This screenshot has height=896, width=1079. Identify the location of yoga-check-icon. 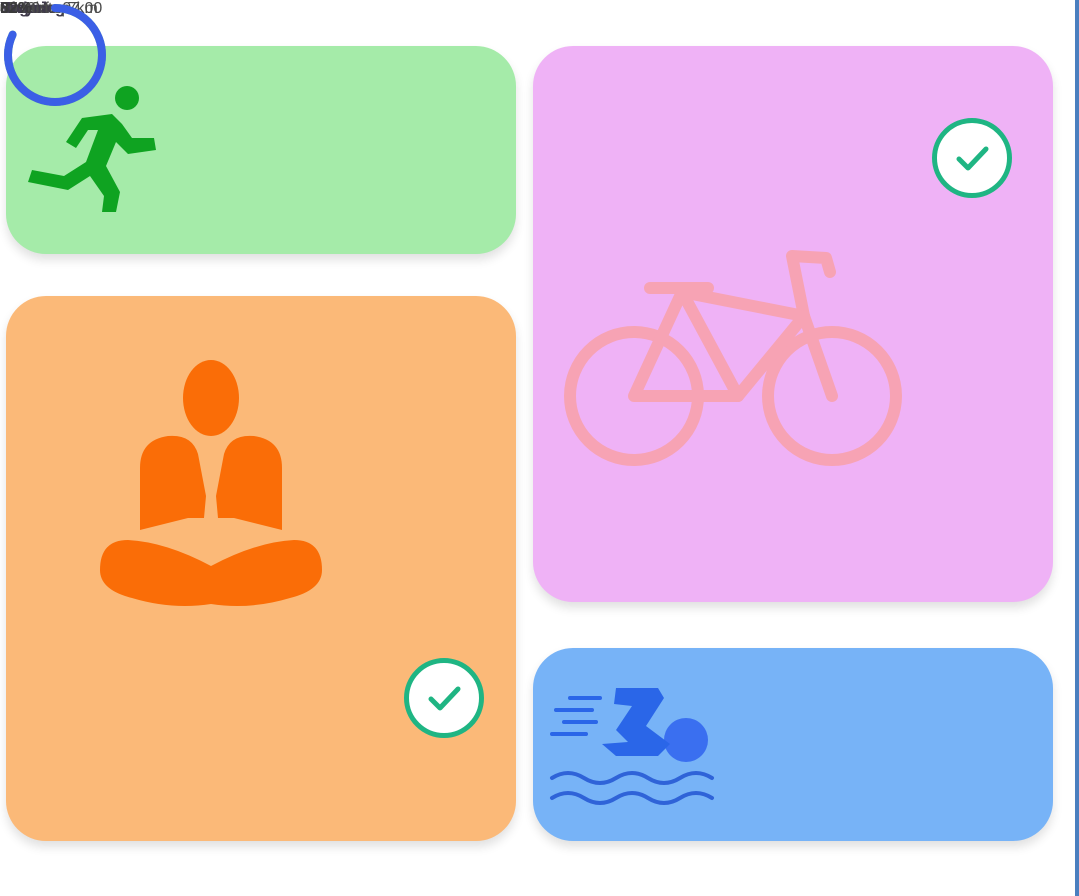
(444, 698).